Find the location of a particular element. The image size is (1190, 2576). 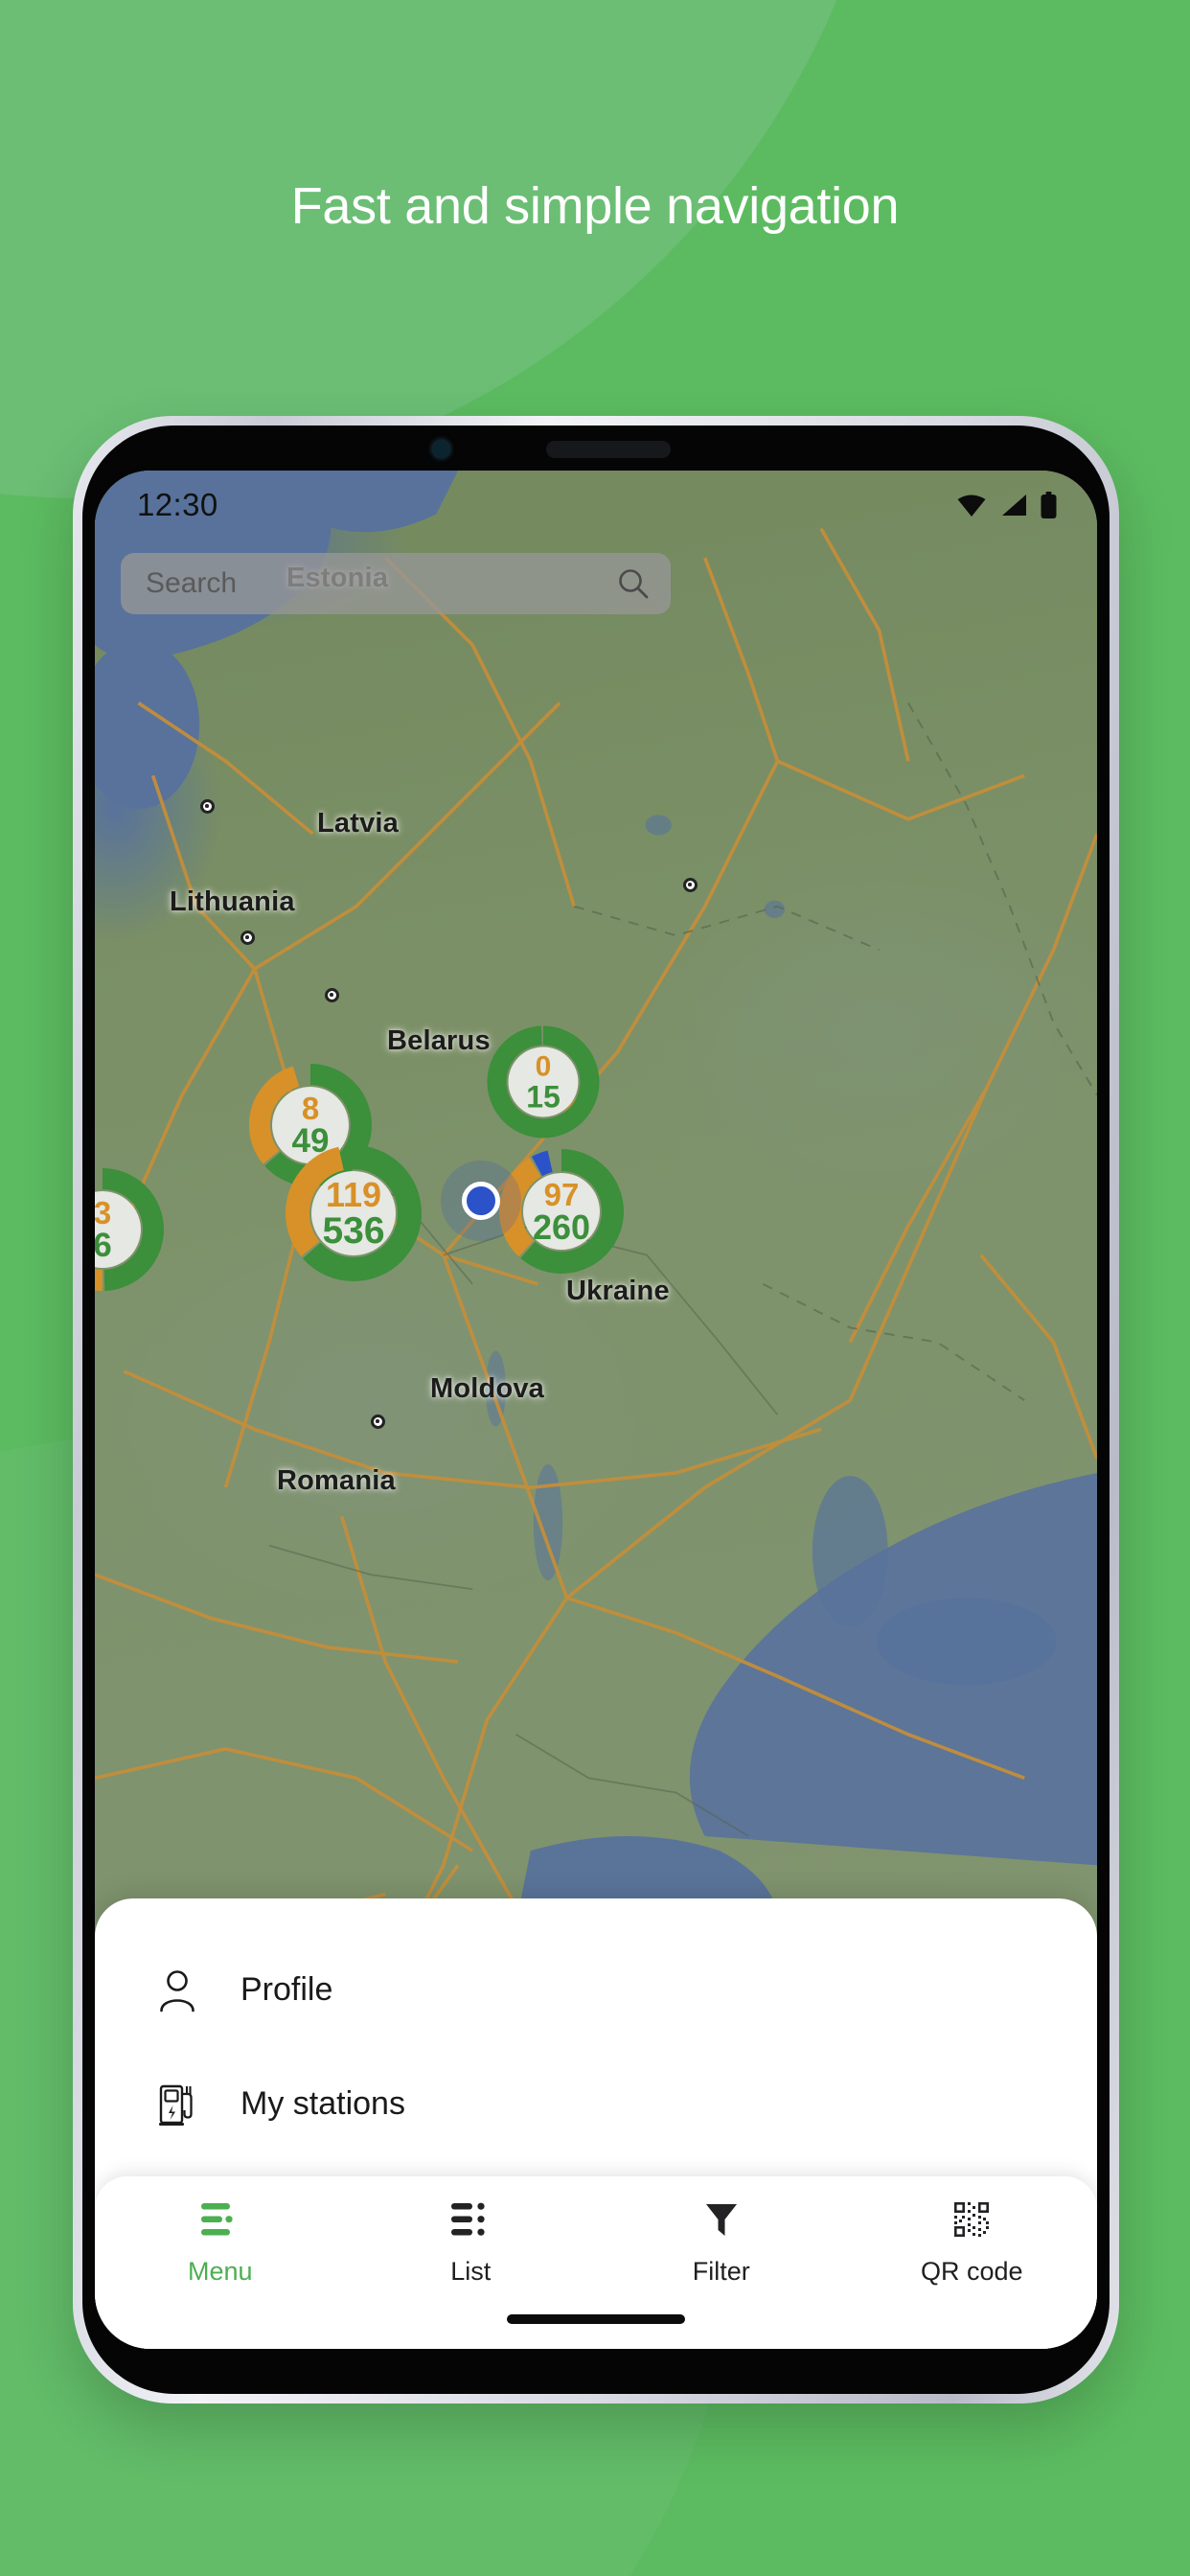

nav-item-filter: Filter is located at coordinates (722, 2231).